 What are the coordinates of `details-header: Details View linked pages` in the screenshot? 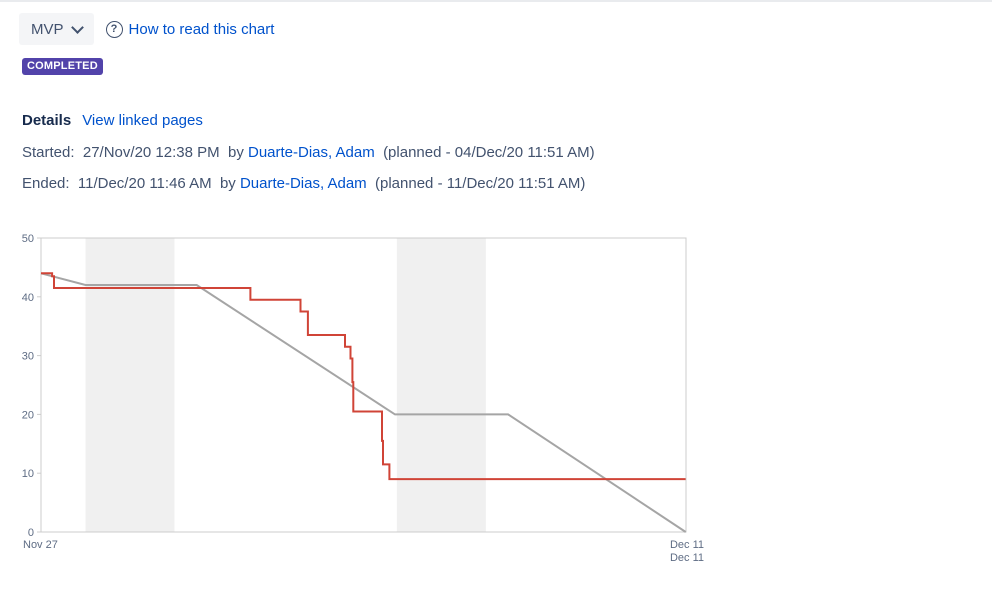 It's located at (112, 120).